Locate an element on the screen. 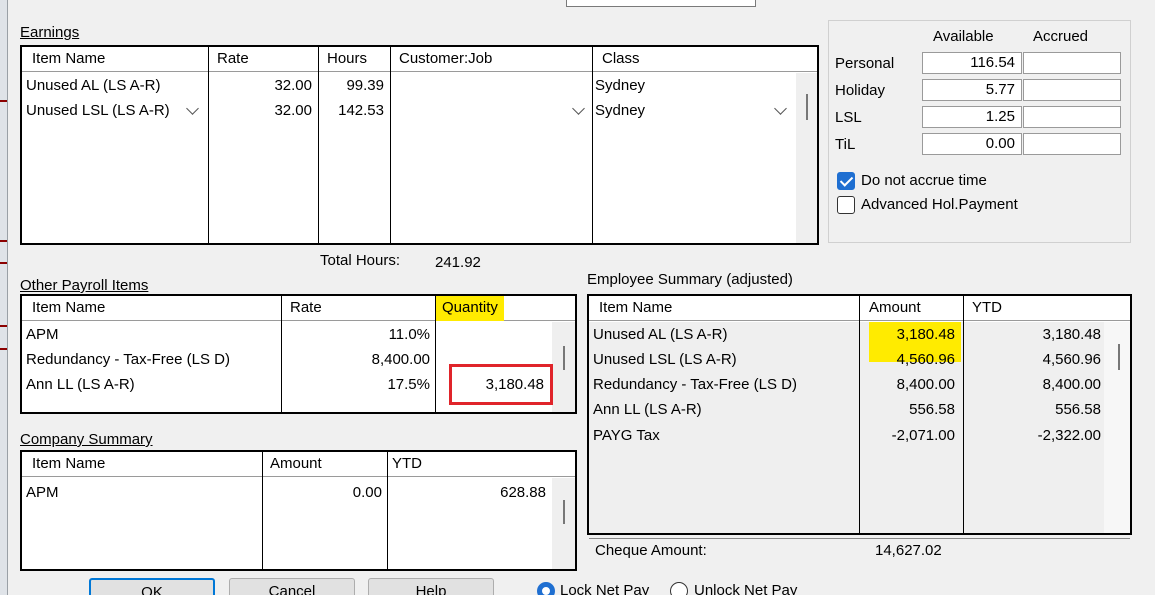 The height and width of the screenshot is (595, 1155). company-summary-header: Item Name Amount YTD is located at coordinates (298, 464).